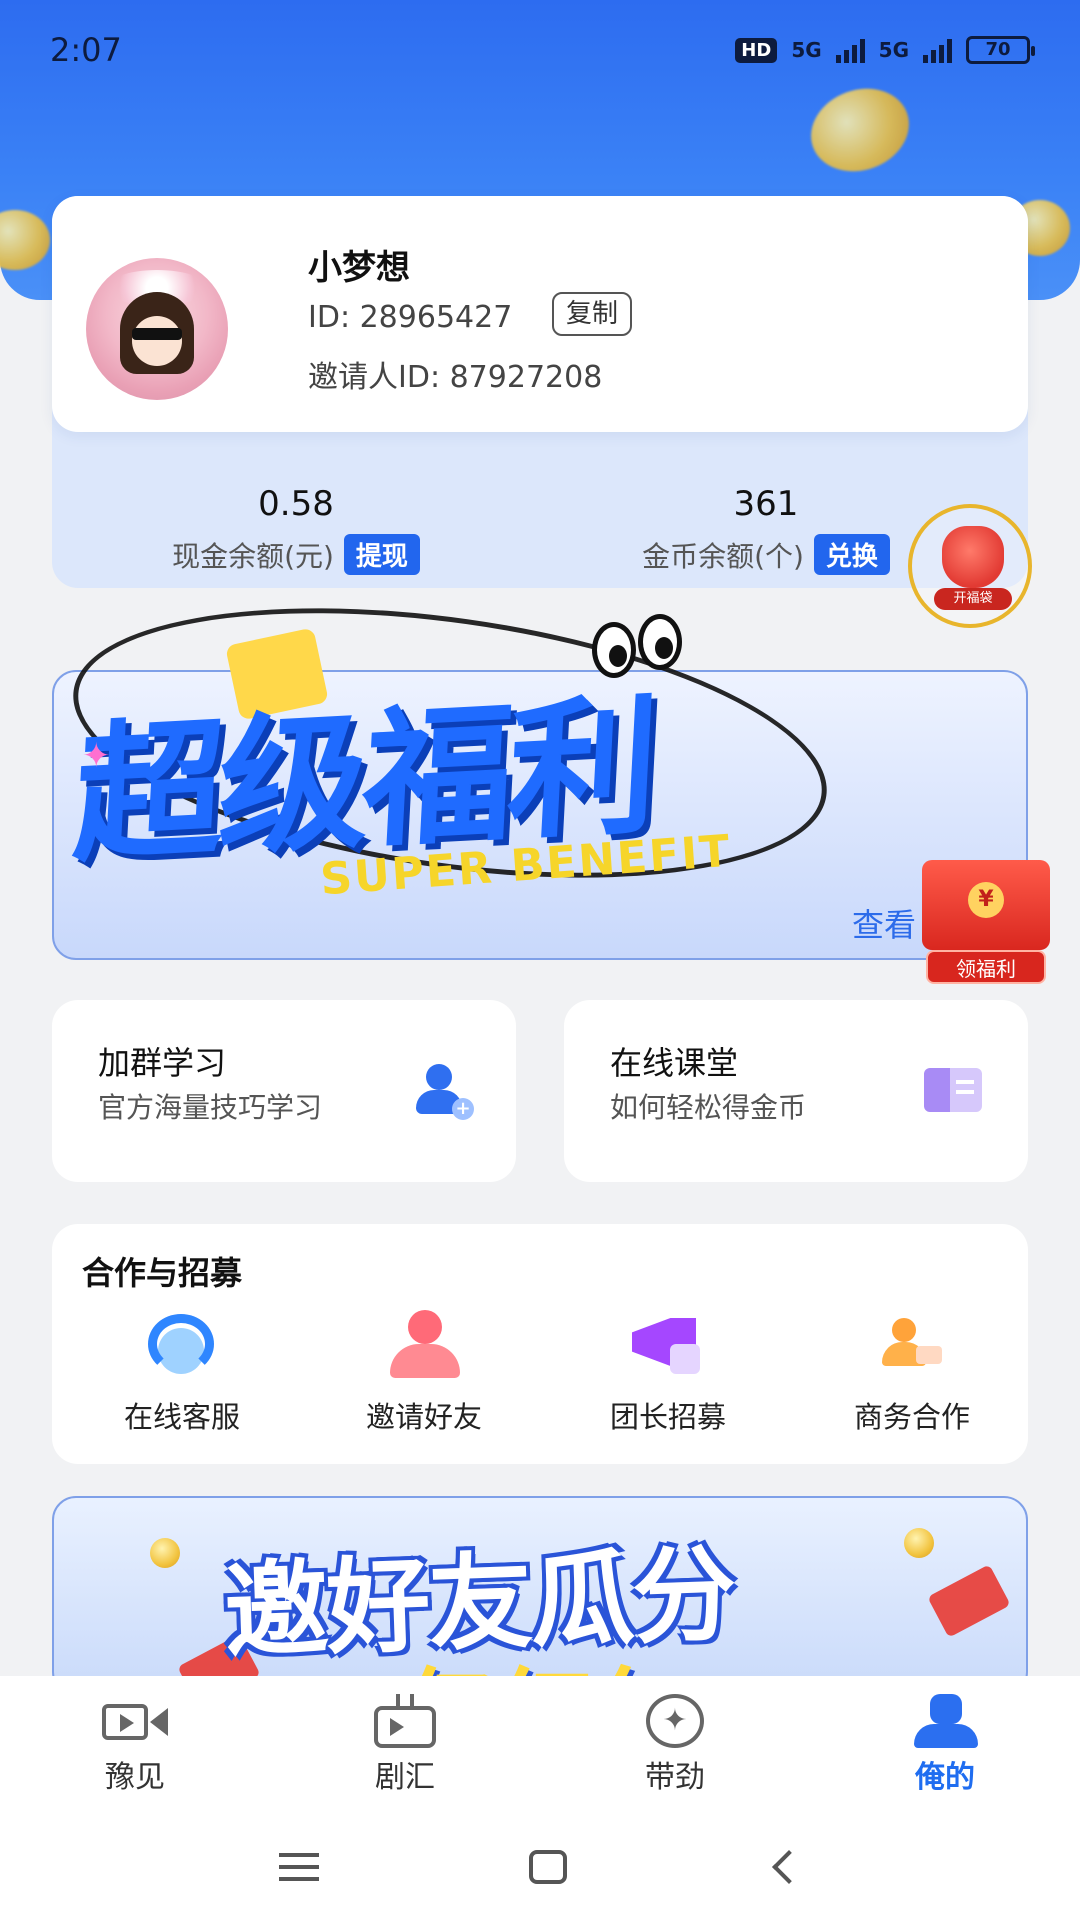  What do you see at coordinates (135, 1721) in the screenshot?
I see `video-camera-icon` at bounding box center [135, 1721].